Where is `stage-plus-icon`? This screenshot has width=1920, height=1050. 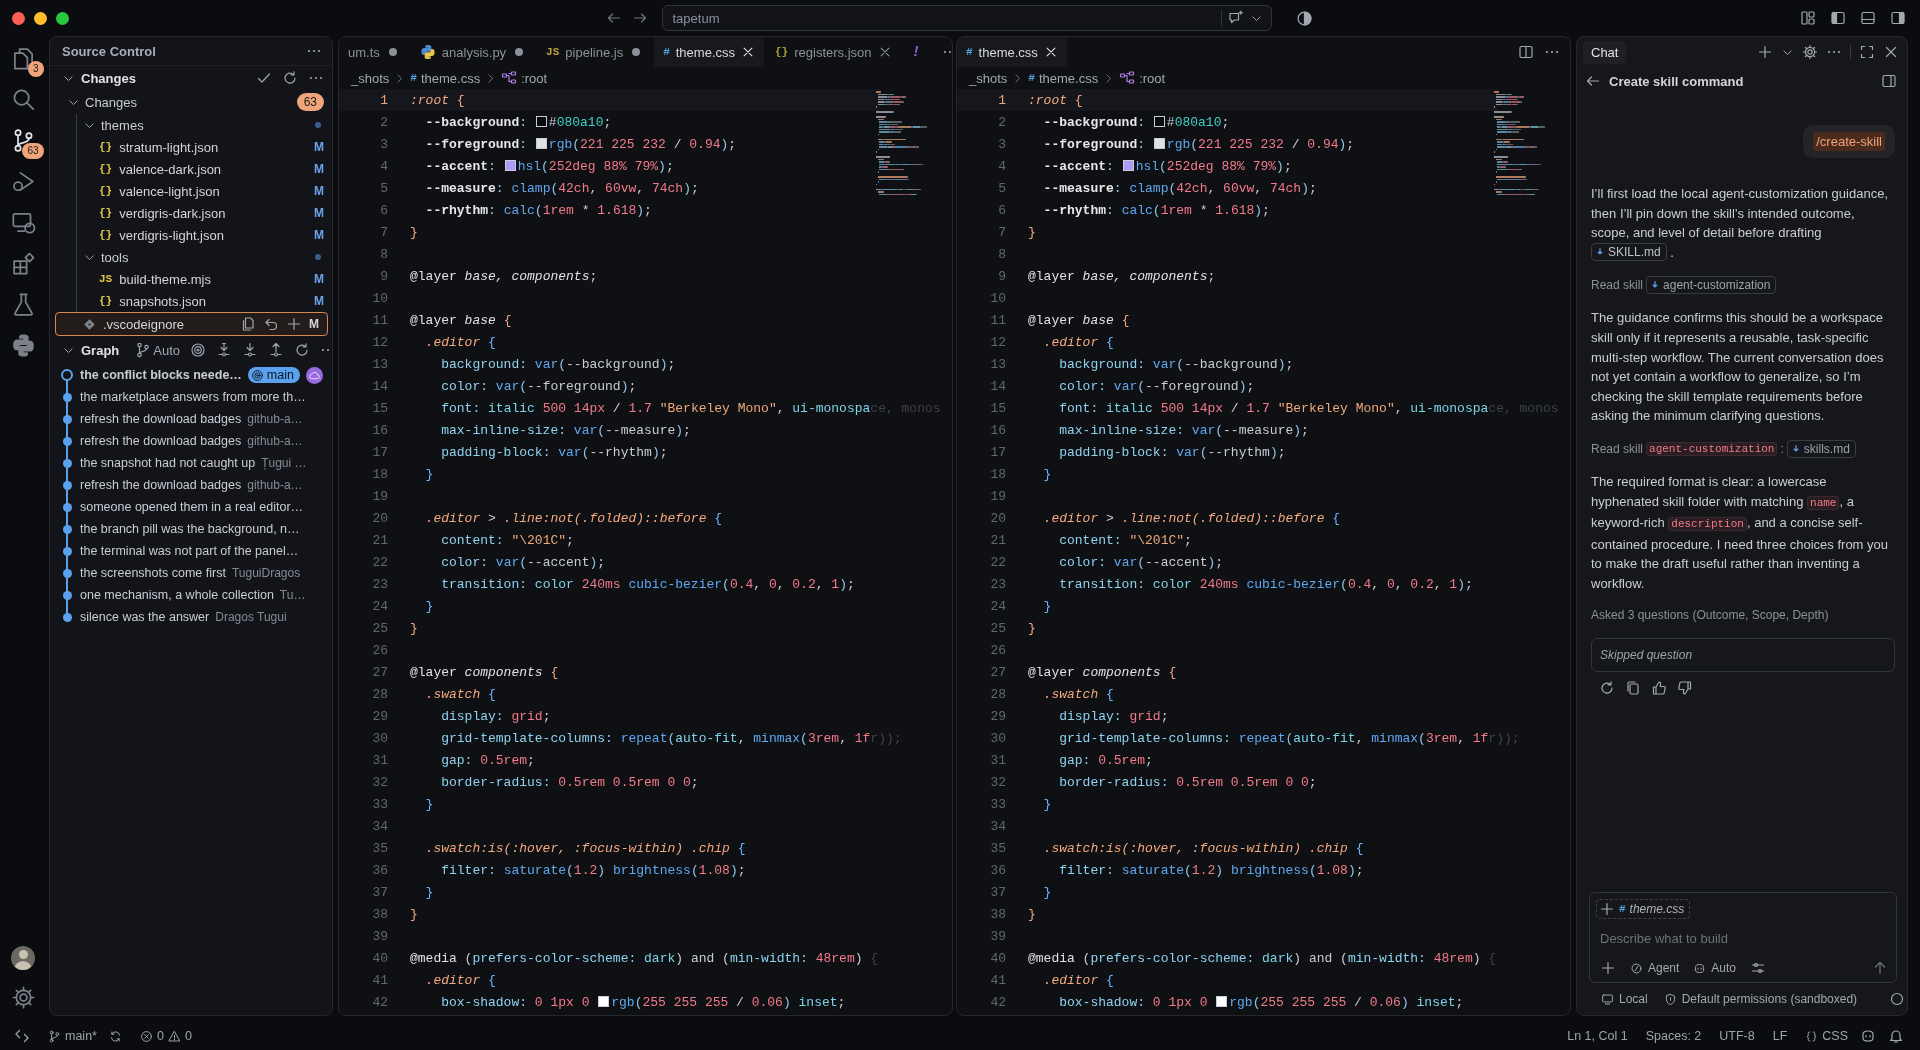
stage-plus-icon is located at coordinates (294, 324).